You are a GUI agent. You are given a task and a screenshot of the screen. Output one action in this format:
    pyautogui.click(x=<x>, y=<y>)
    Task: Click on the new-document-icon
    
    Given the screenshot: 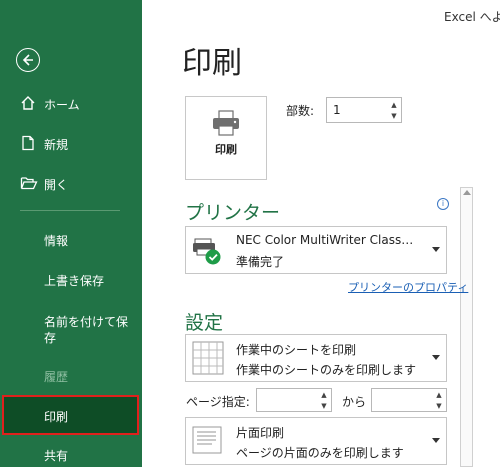 What is the action you would take?
    pyautogui.click(x=29, y=144)
    